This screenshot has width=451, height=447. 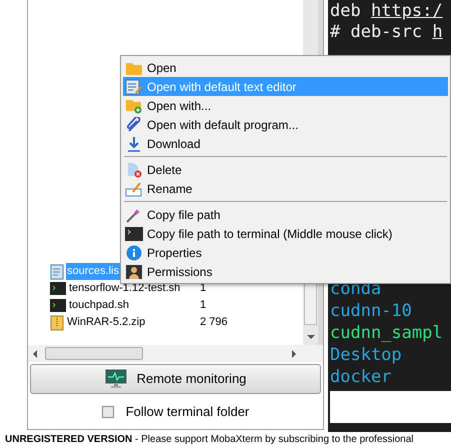 I want to click on menu-item: Download, so click(x=285, y=143).